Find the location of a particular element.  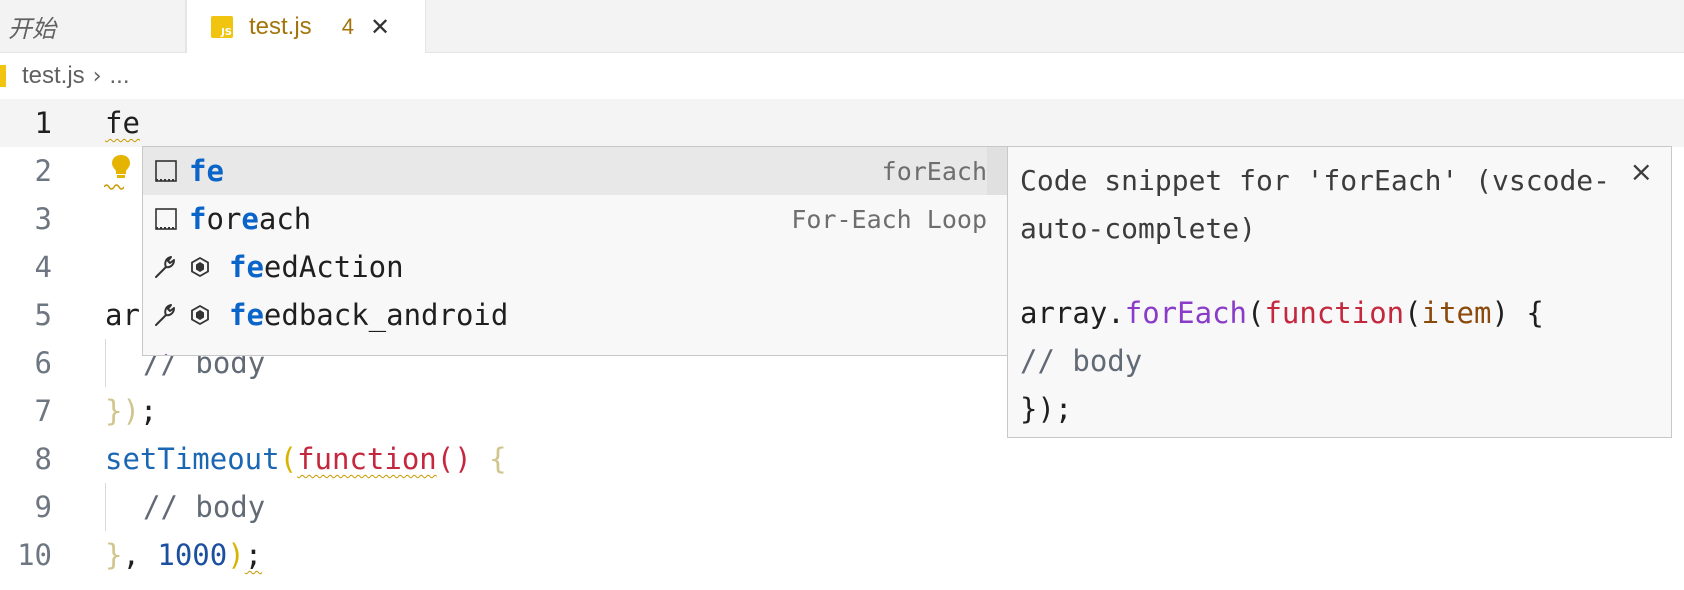

suggestion-detail: For-Each Loop is located at coordinates (889, 219).